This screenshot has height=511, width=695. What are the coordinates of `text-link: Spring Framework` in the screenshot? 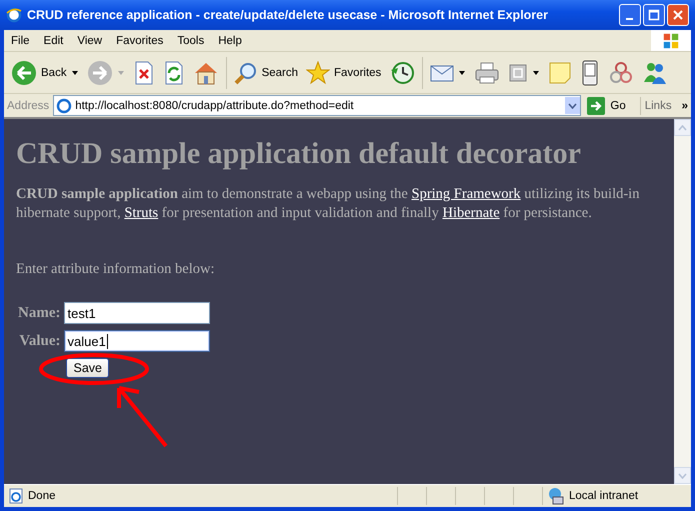 It's located at (466, 194).